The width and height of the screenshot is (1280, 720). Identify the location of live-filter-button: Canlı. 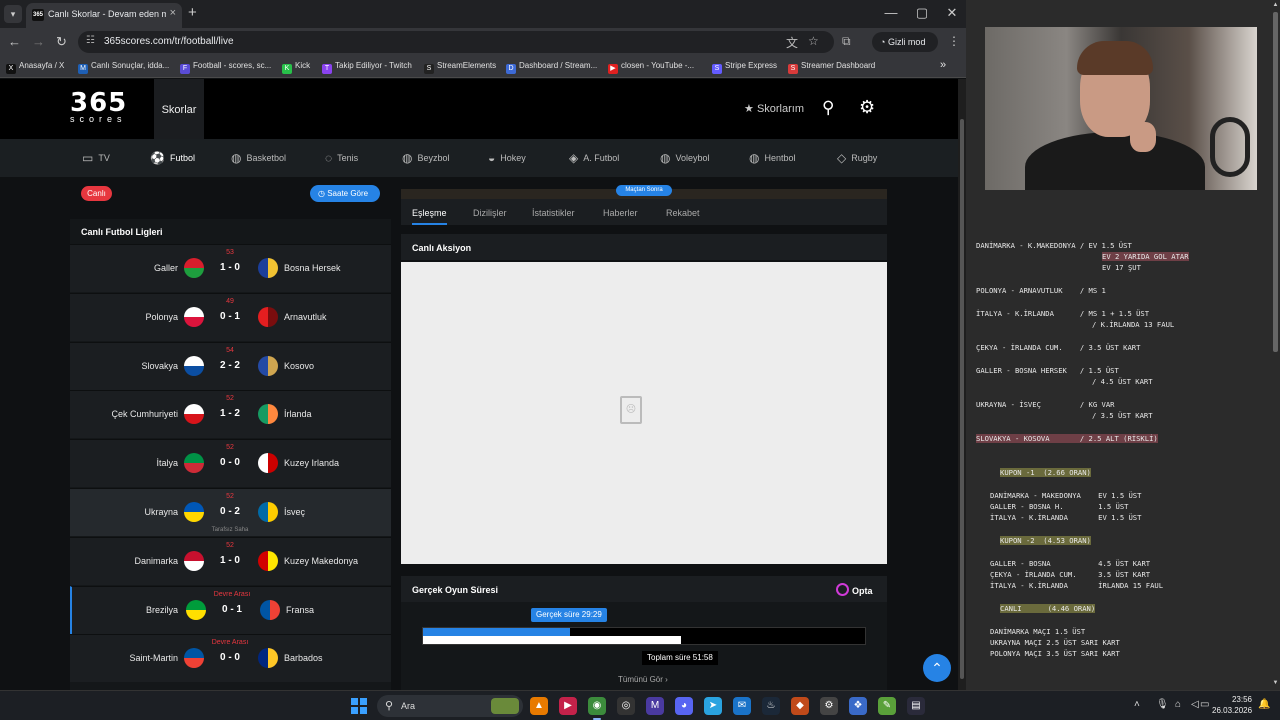
(96, 193).